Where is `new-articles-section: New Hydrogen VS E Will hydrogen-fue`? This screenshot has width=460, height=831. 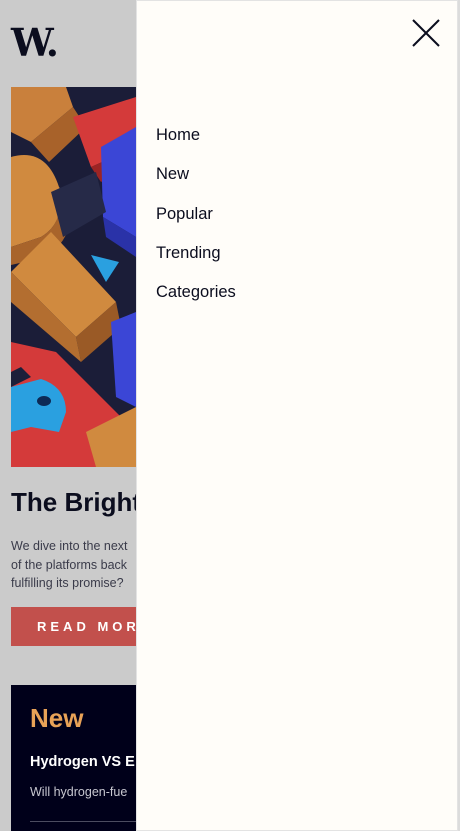
new-articles-section: New Hydrogen VS E Will hydrogen-fue is located at coordinates (81, 758).